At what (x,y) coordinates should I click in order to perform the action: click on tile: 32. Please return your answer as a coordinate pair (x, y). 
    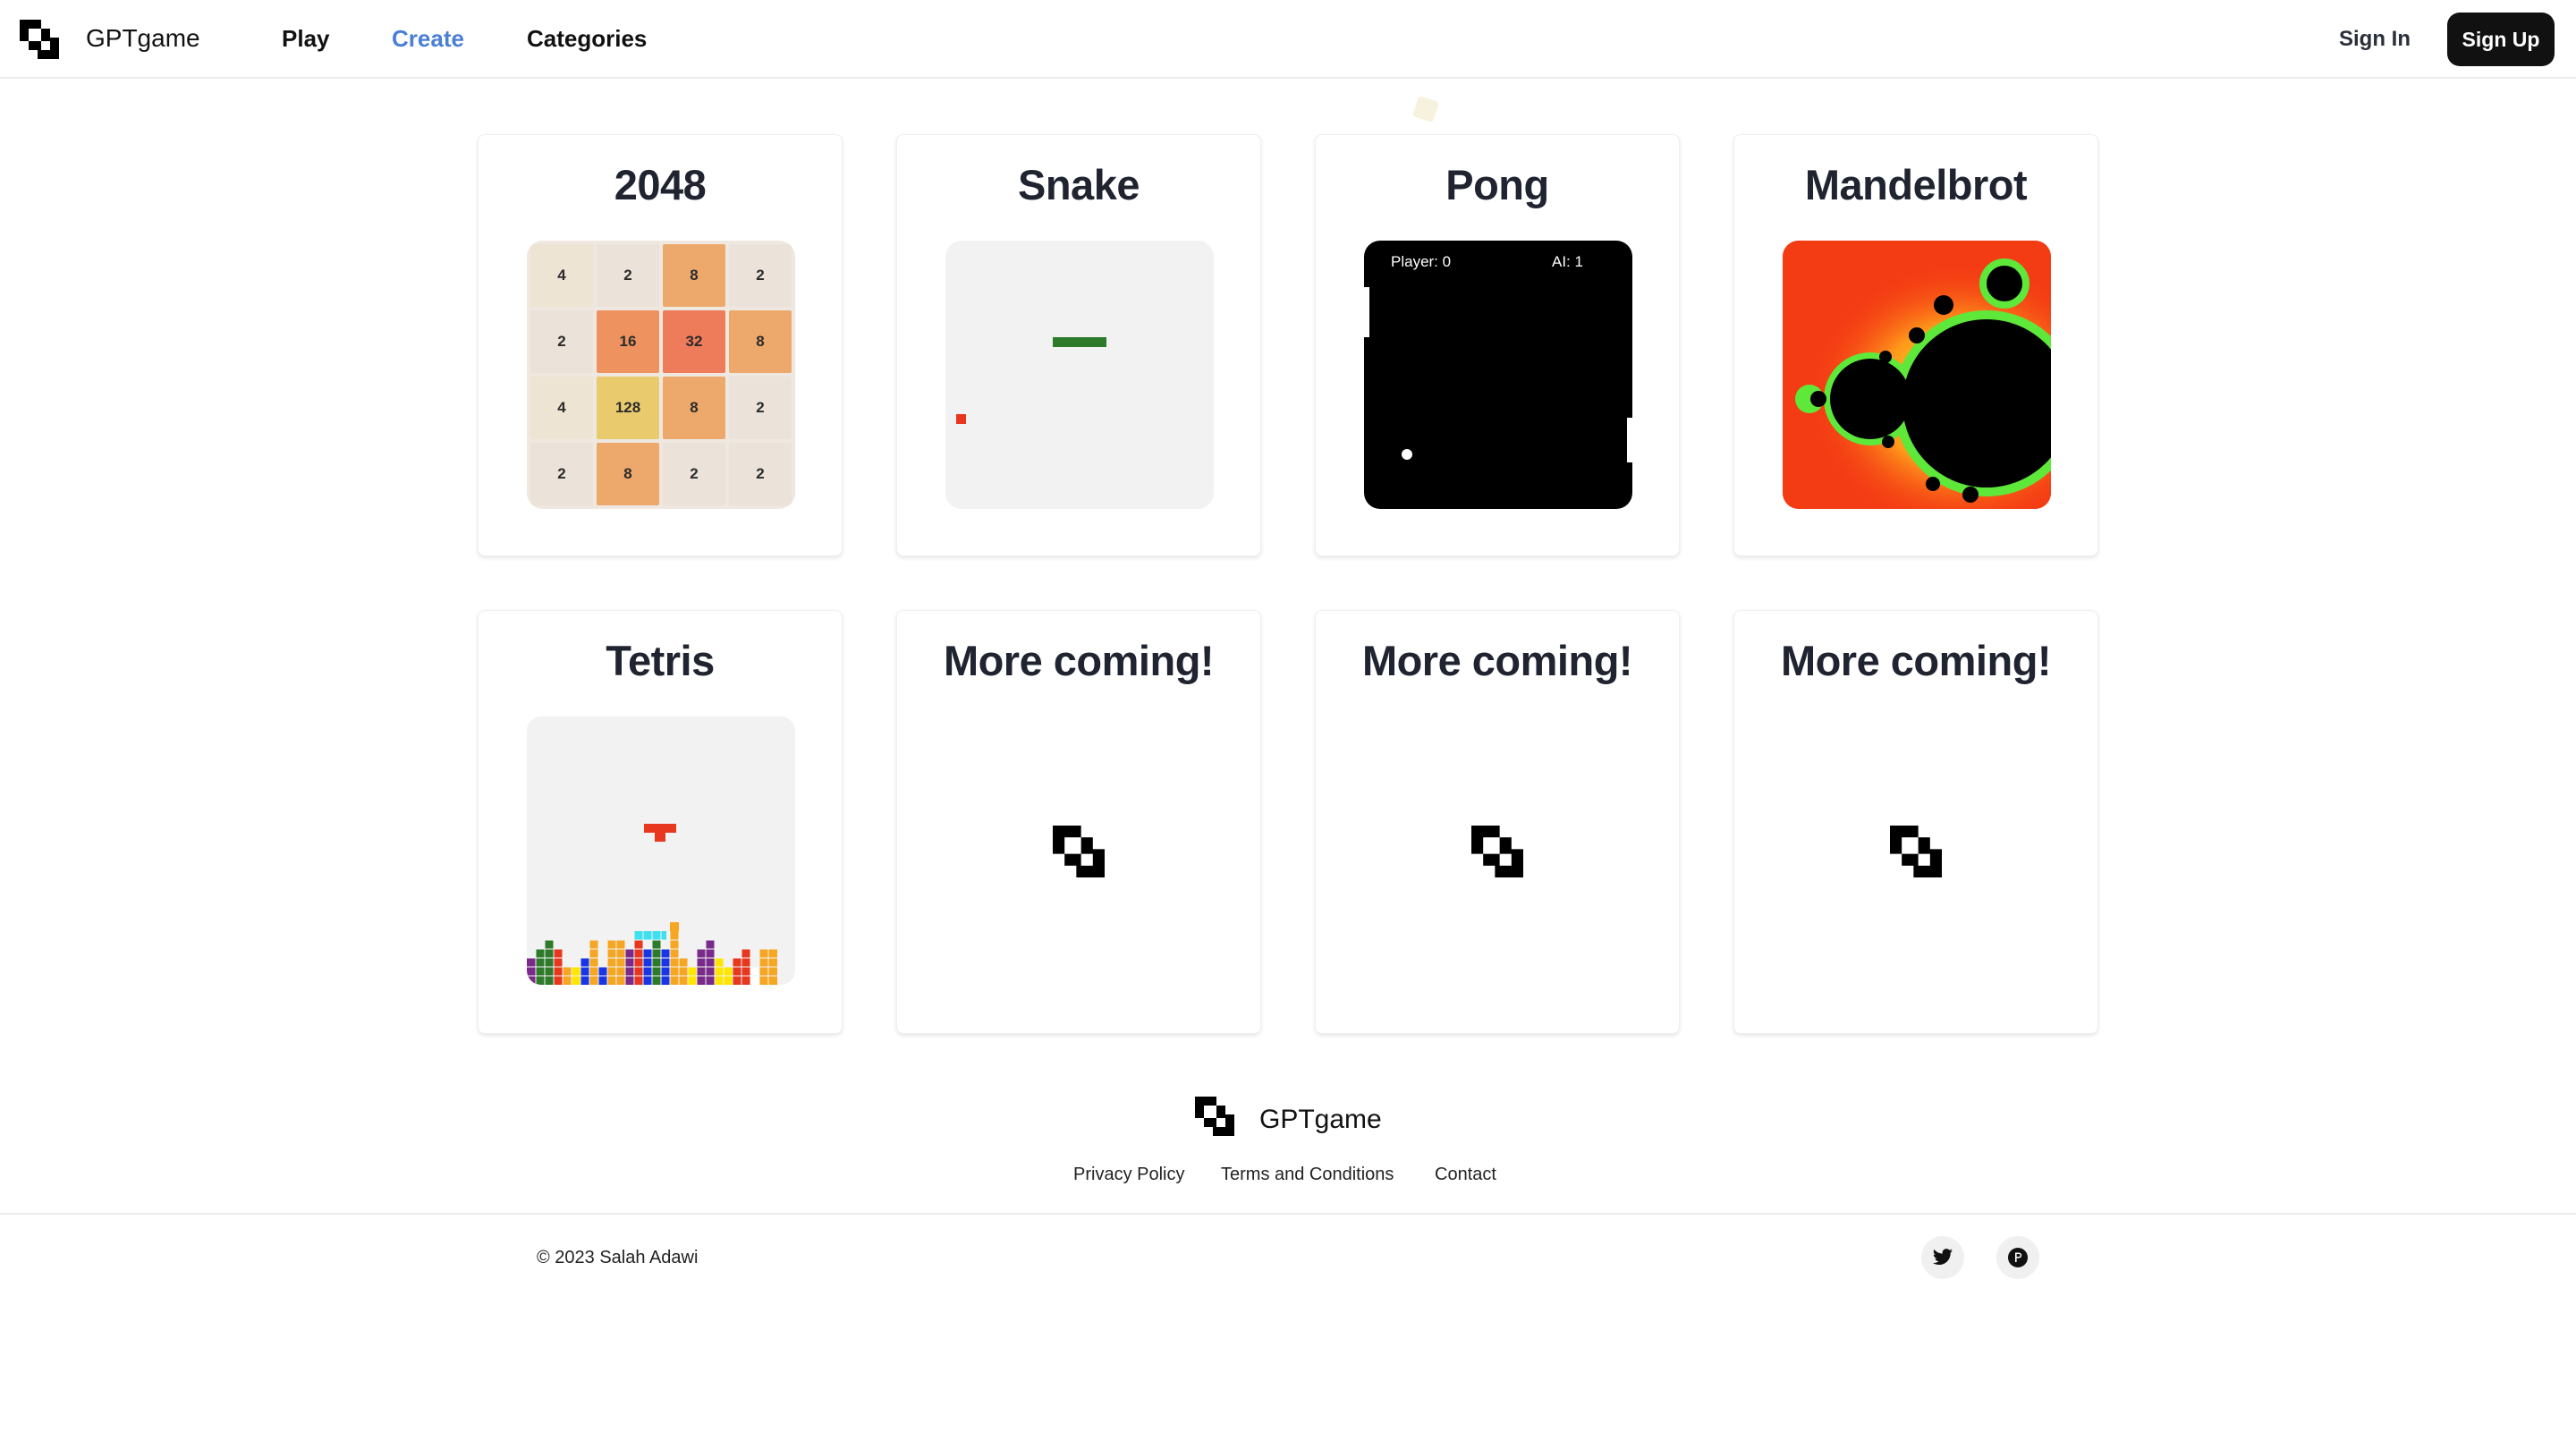
    Looking at the image, I should click on (694, 341).